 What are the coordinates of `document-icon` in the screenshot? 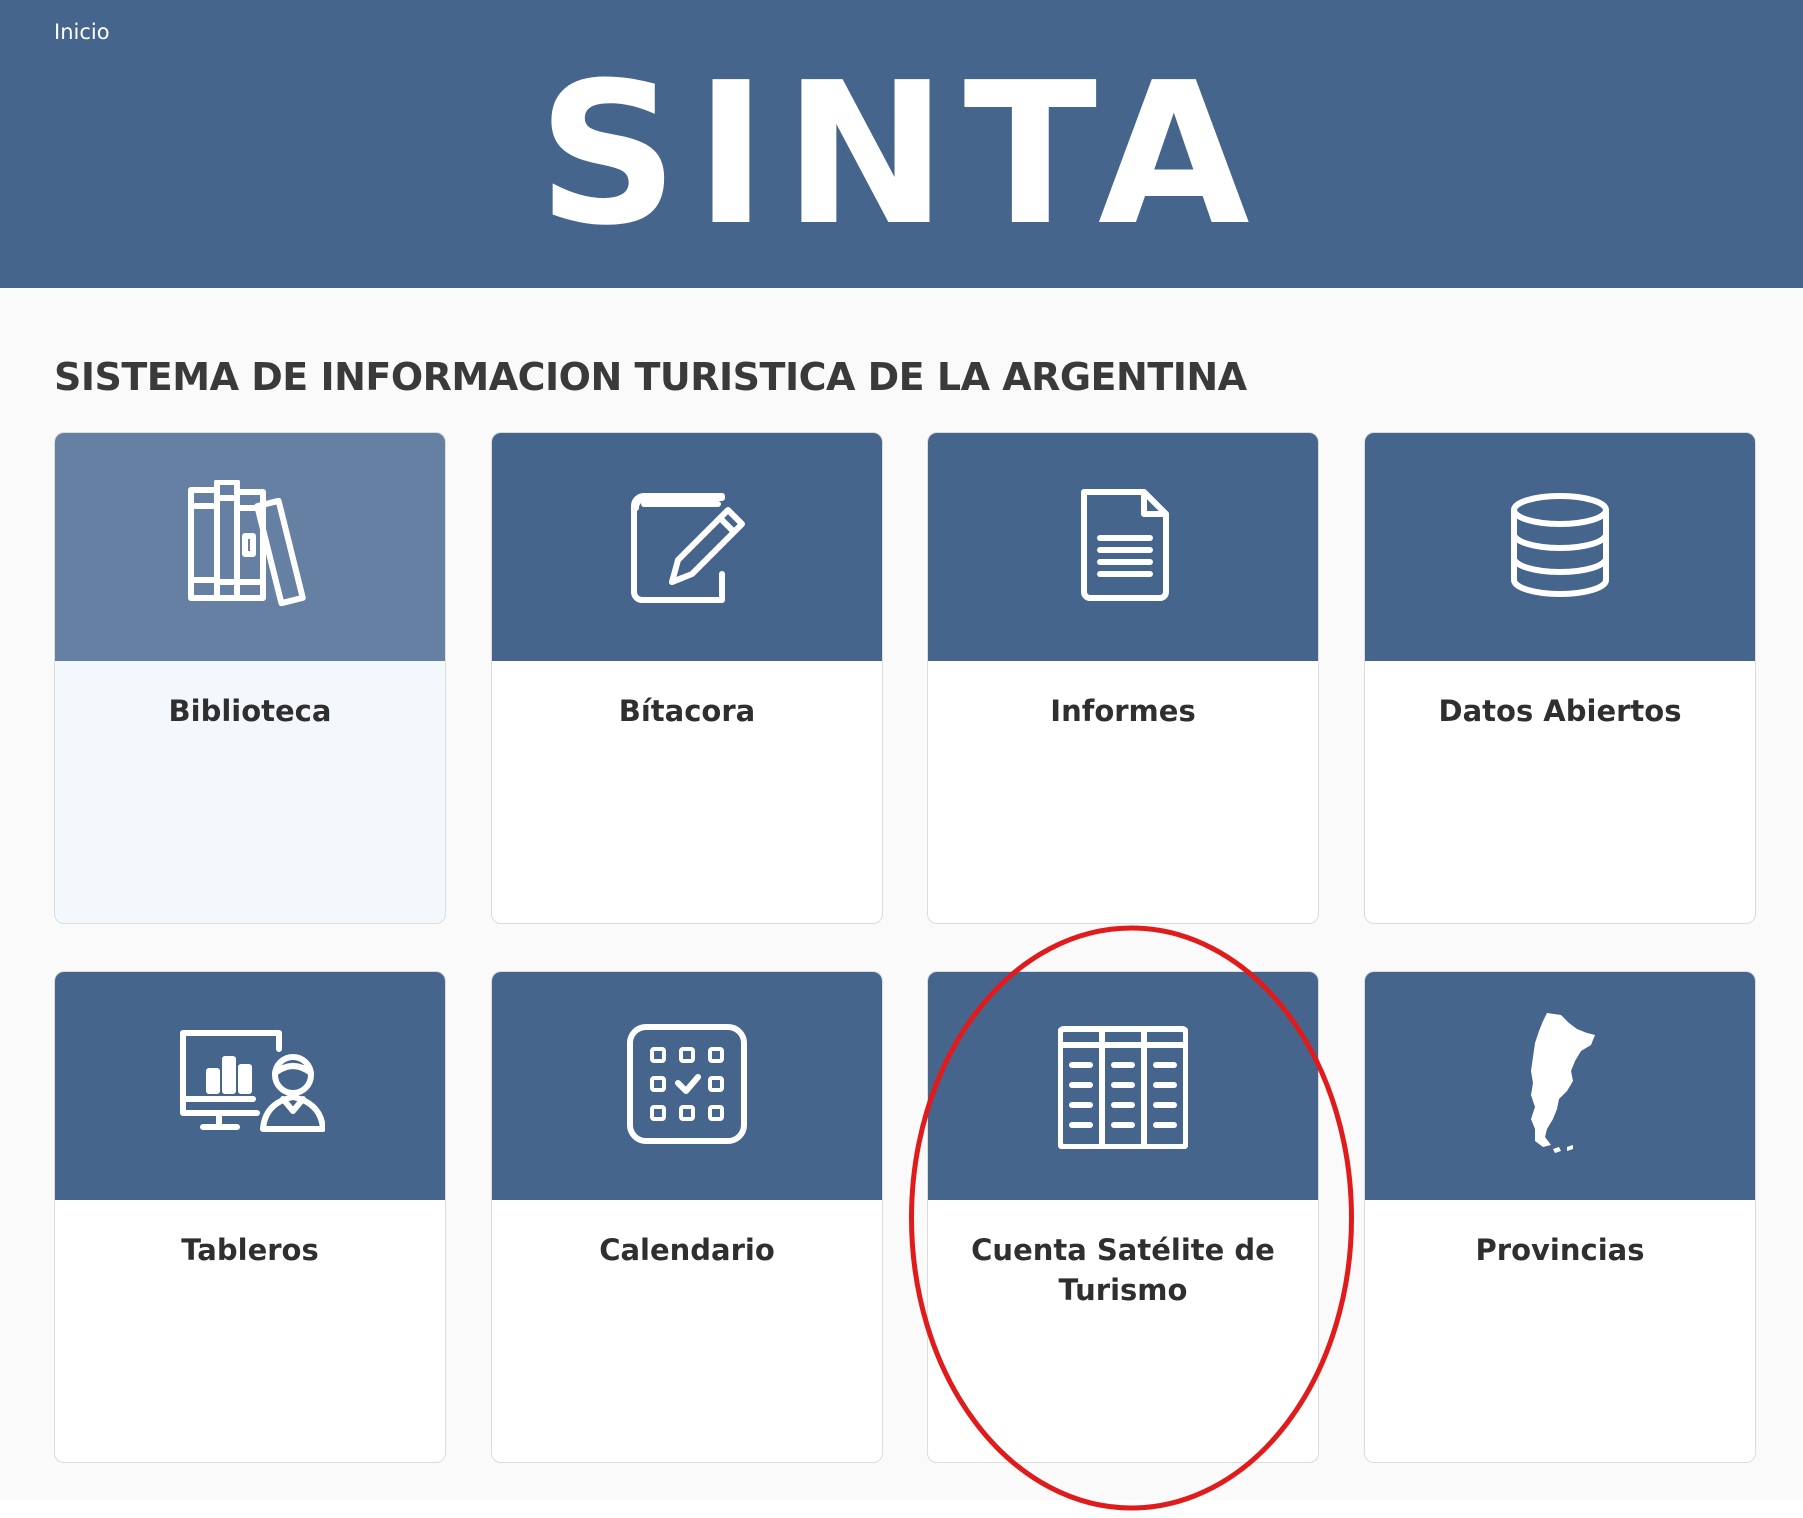 It's located at (1123, 547).